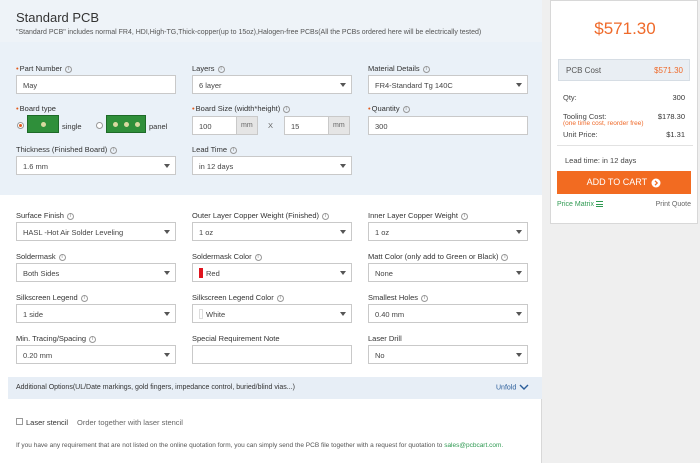  Describe the element at coordinates (67, 149) in the screenshot. I see `thickness-label: Thickness (Finished Board) i` at that location.